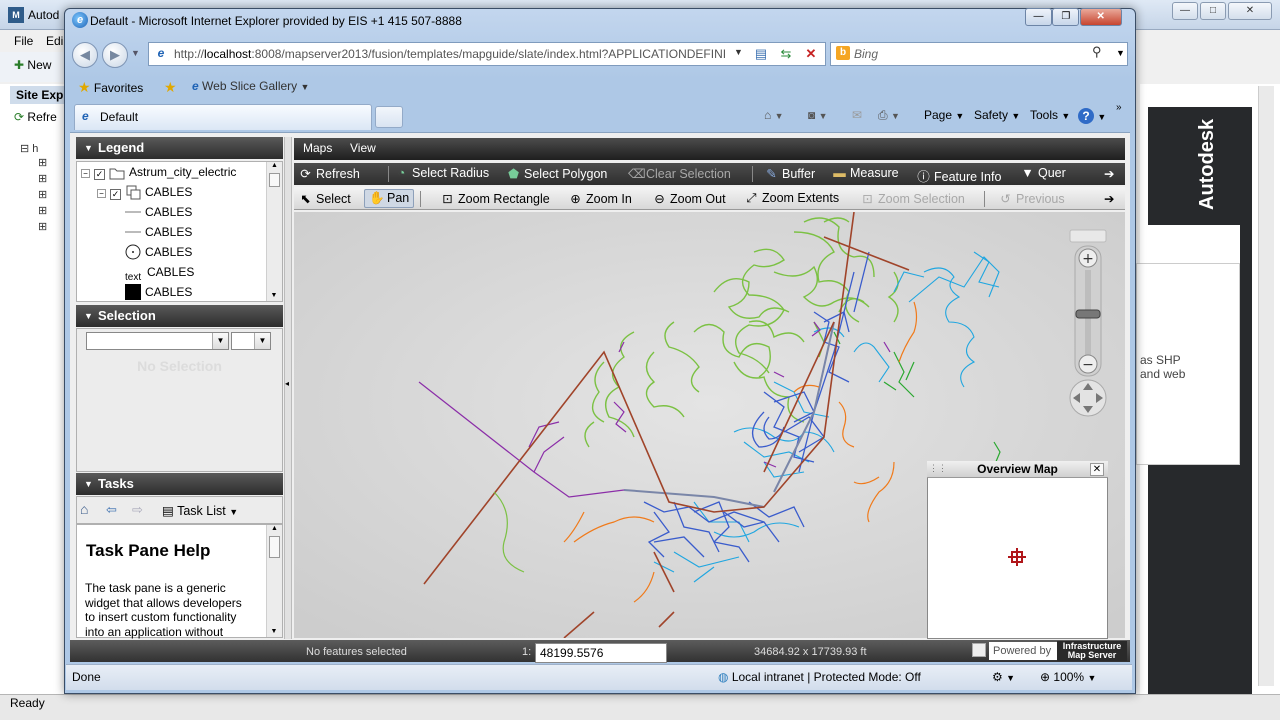  What do you see at coordinates (1088, 314) in the screenshot?
I see `zoom-slider-thumb` at bounding box center [1088, 314].